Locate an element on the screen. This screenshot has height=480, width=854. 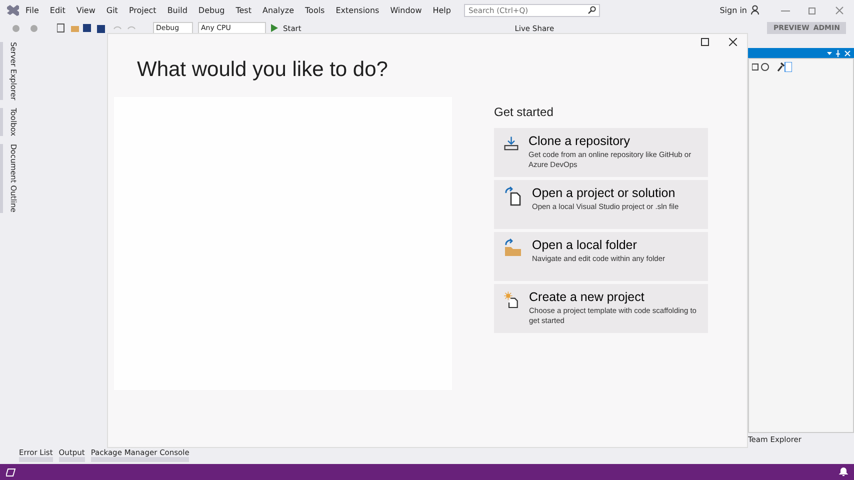
panel-tools-icon is located at coordinates (772, 67).